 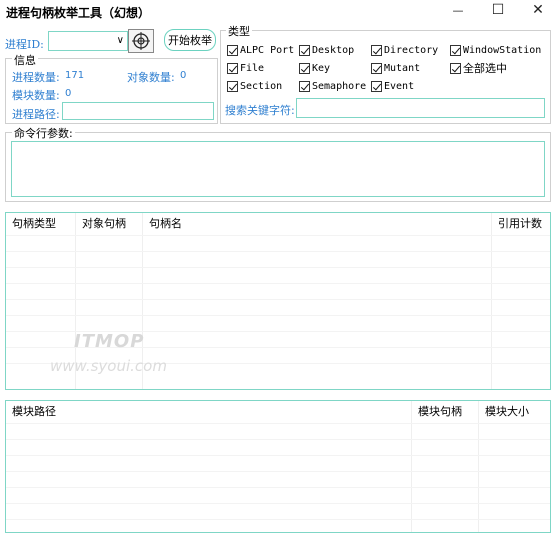 What do you see at coordinates (120, 40) in the screenshot?
I see `chevron-down-icon: ∨` at bounding box center [120, 40].